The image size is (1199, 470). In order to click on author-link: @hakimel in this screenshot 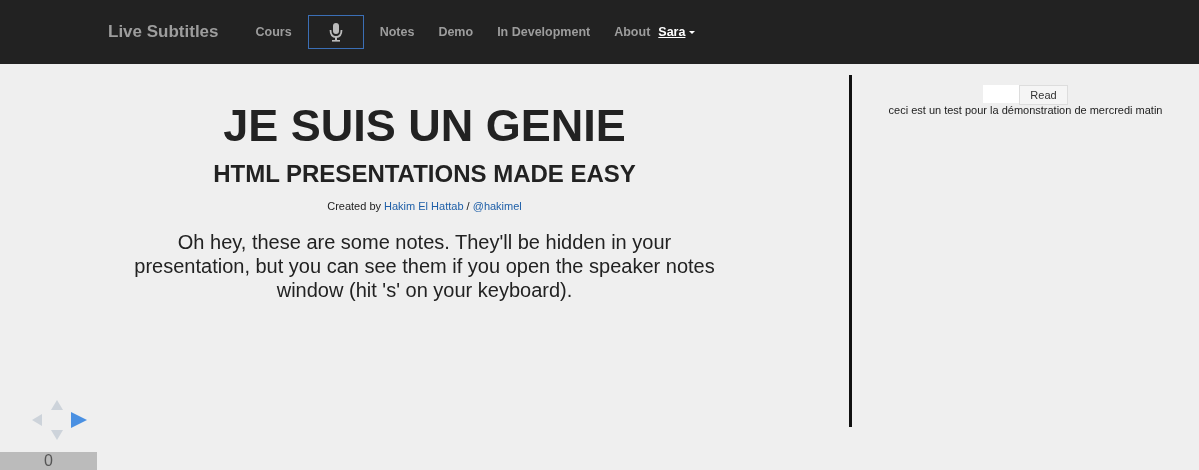, I will do `click(497, 206)`.